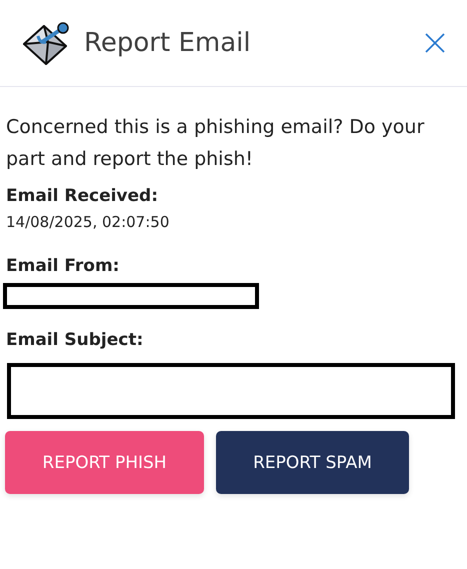 Image resolution: width=467 pixels, height=569 pixels. What do you see at coordinates (83, 196) in the screenshot?
I see `field-label: Email Received:` at bounding box center [83, 196].